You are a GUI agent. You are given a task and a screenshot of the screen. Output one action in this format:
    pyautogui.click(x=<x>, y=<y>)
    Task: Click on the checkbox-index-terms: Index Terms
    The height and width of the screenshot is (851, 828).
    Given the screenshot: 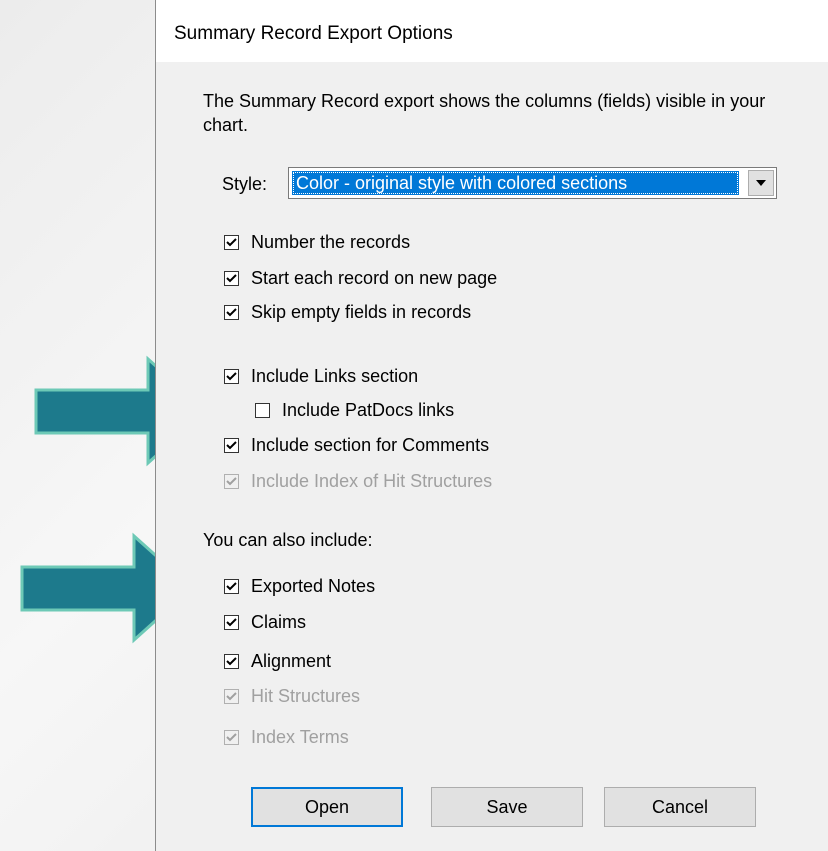 What is the action you would take?
    pyautogui.click(x=286, y=737)
    